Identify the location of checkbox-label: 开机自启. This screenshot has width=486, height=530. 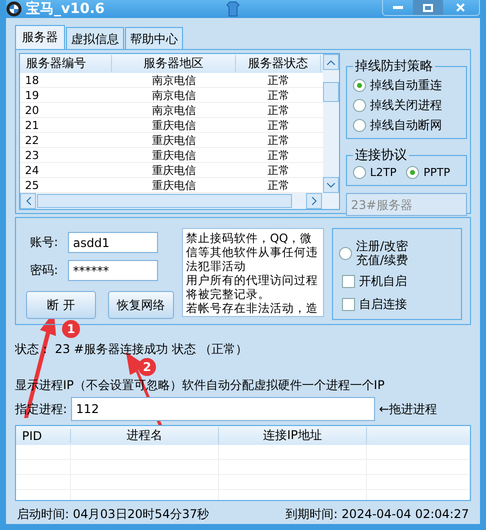
(383, 281).